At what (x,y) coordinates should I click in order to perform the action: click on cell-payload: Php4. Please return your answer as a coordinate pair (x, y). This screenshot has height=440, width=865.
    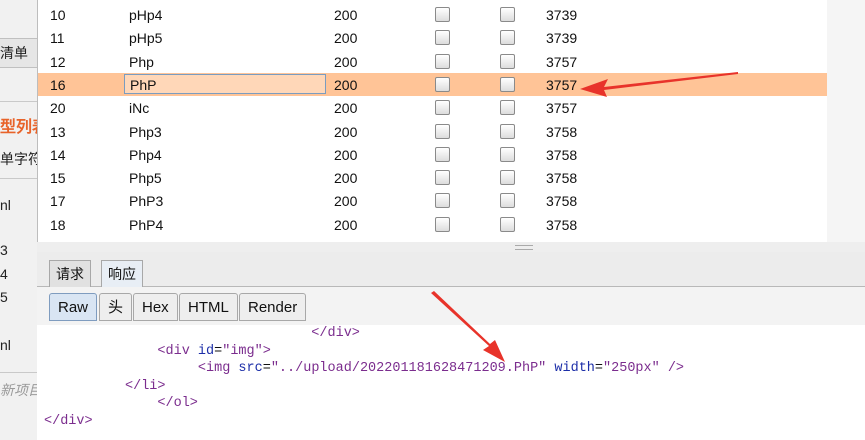
    Looking at the image, I should click on (145, 154).